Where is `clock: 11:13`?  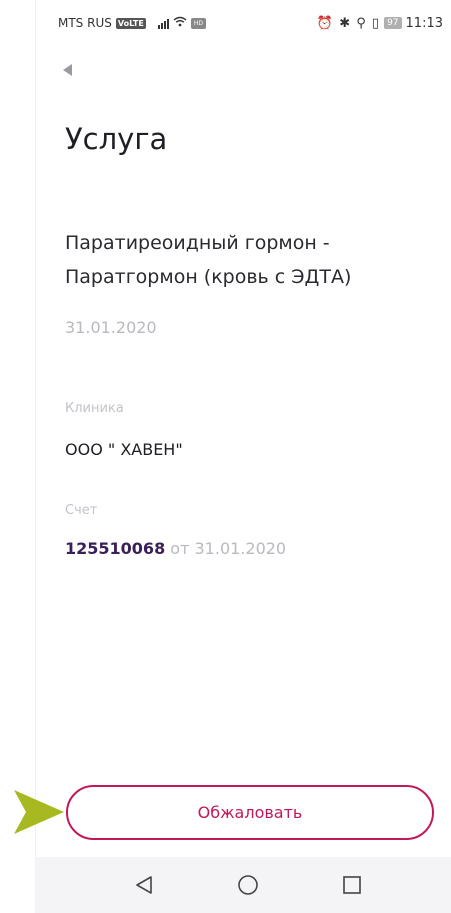
clock: 11:13 is located at coordinates (424, 23).